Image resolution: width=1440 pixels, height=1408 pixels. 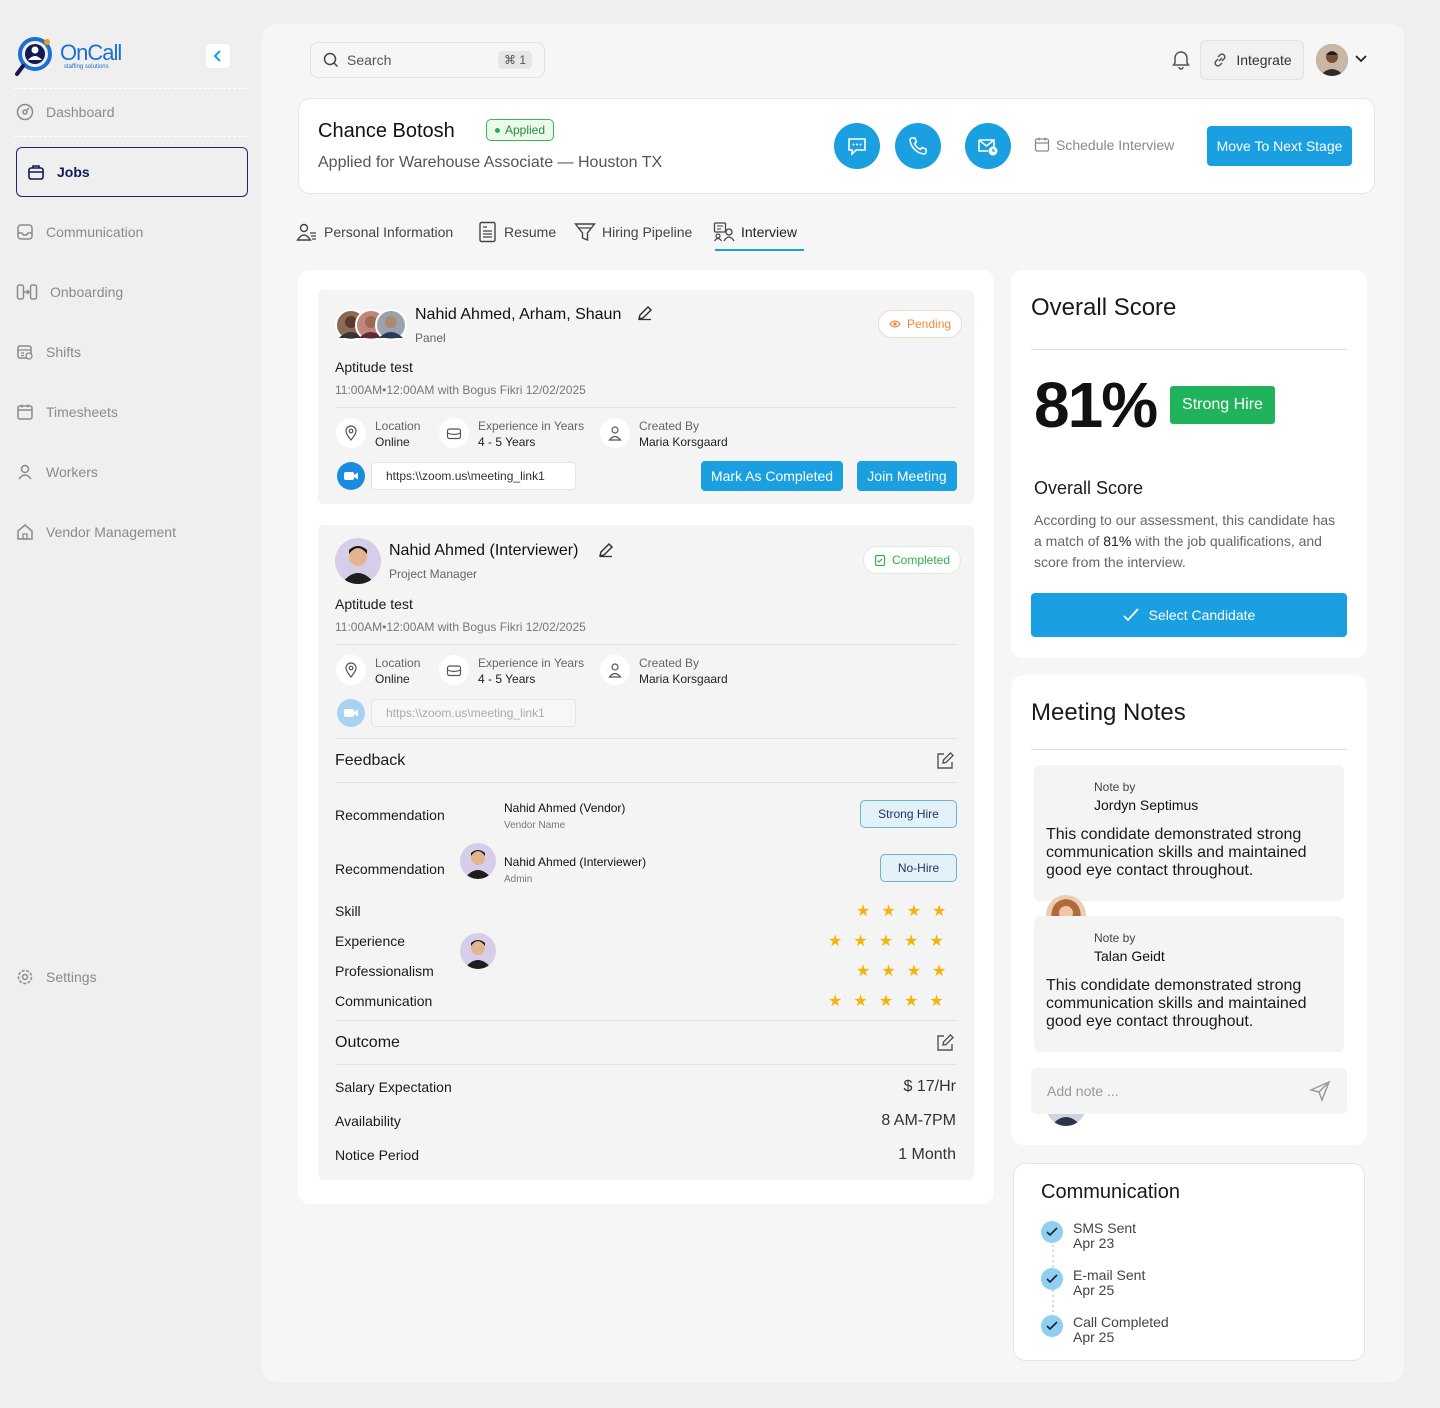 What do you see at coordinates (111, 532) in the screenshot?
I see `sidebar-item-label: Vendor Management` at bounding box center [111, 532].